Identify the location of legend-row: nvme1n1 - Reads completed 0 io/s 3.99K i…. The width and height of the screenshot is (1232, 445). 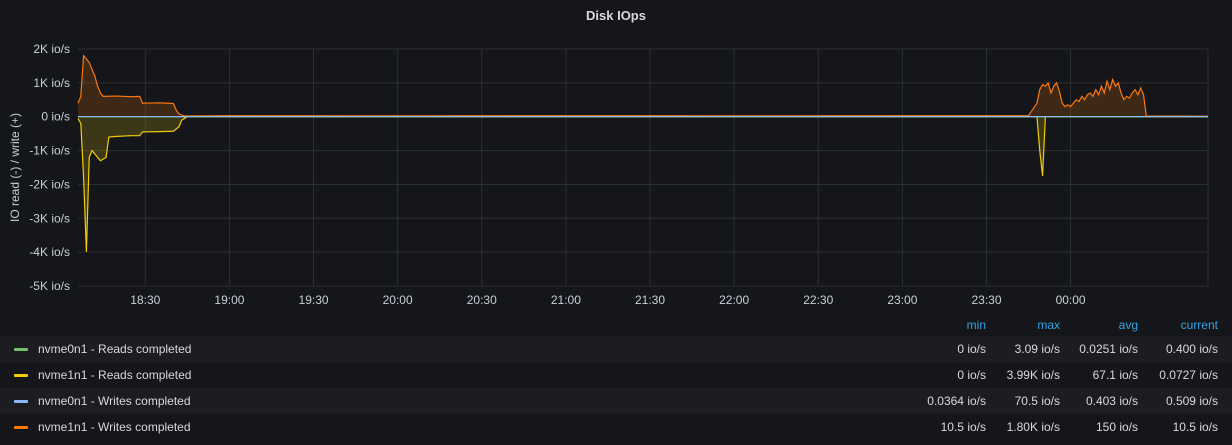
(616, 375).